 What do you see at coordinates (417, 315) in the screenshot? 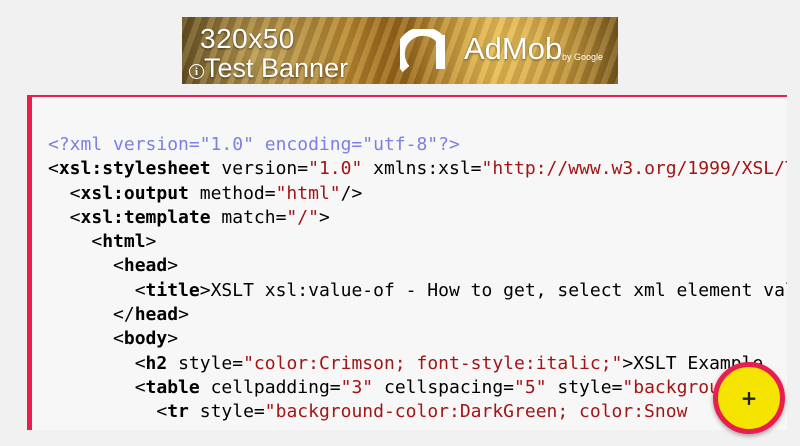
I see `code-line: </head>` at bounding box center [417, 315].